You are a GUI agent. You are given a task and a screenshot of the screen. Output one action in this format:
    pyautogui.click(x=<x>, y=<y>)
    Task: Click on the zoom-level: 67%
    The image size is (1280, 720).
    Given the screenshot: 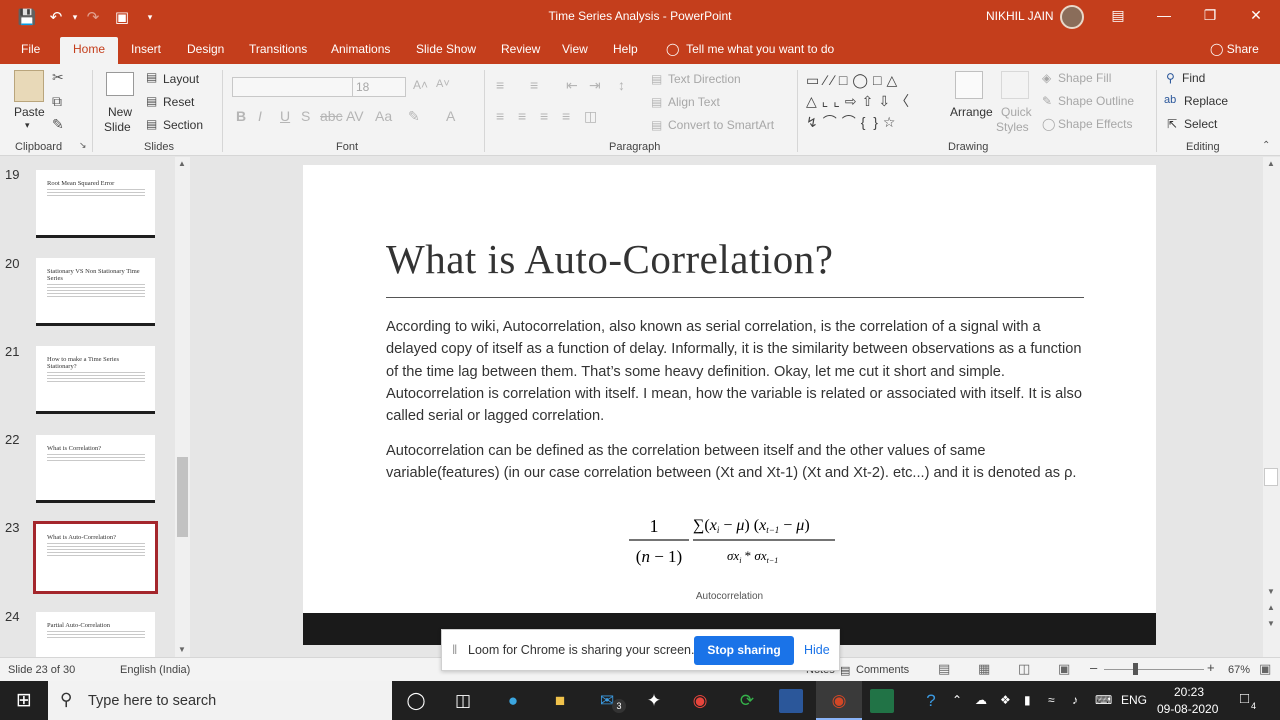 What is the action you would take?
    pyautogui.click(x=1239, y=670)
    